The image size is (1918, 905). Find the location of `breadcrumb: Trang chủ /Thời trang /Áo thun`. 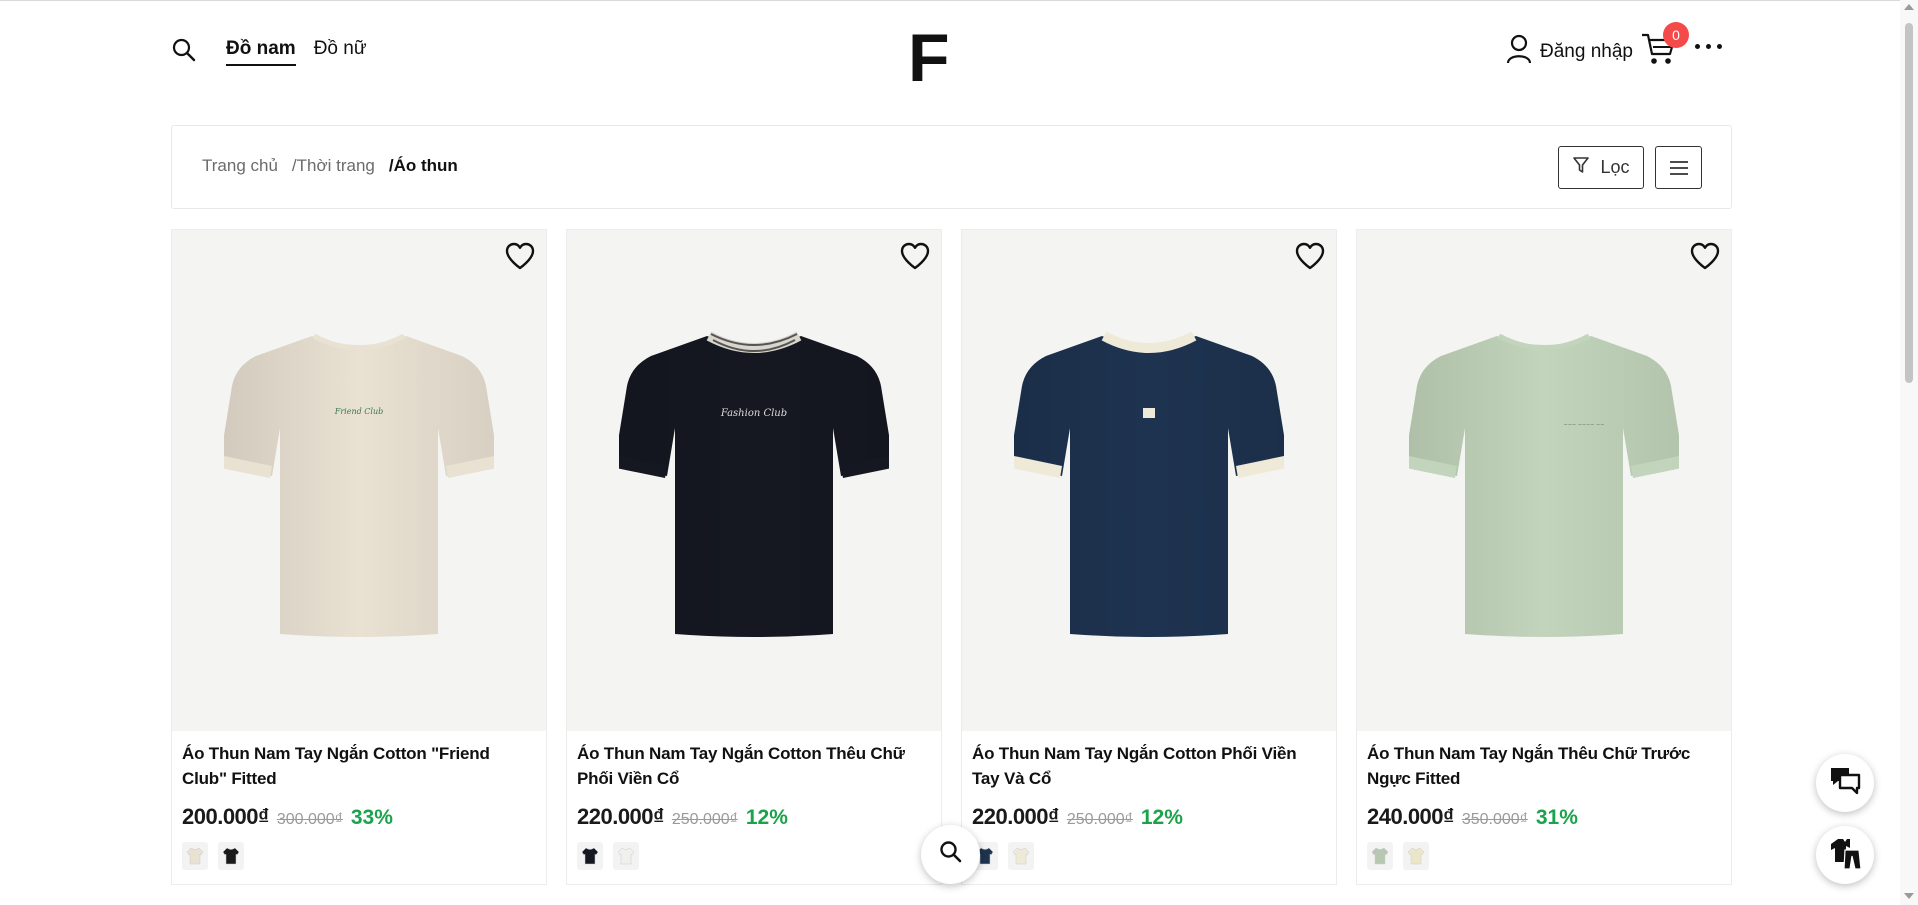

breadcrumb: Trang chủ /Thời trang /Áo thun is located at coordinates (330, 166).